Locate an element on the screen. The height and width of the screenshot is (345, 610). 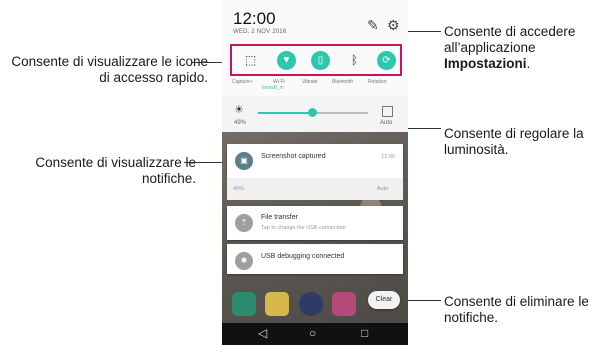
brightness-sun-icon: ☀ is located at coordinates (239, 110).